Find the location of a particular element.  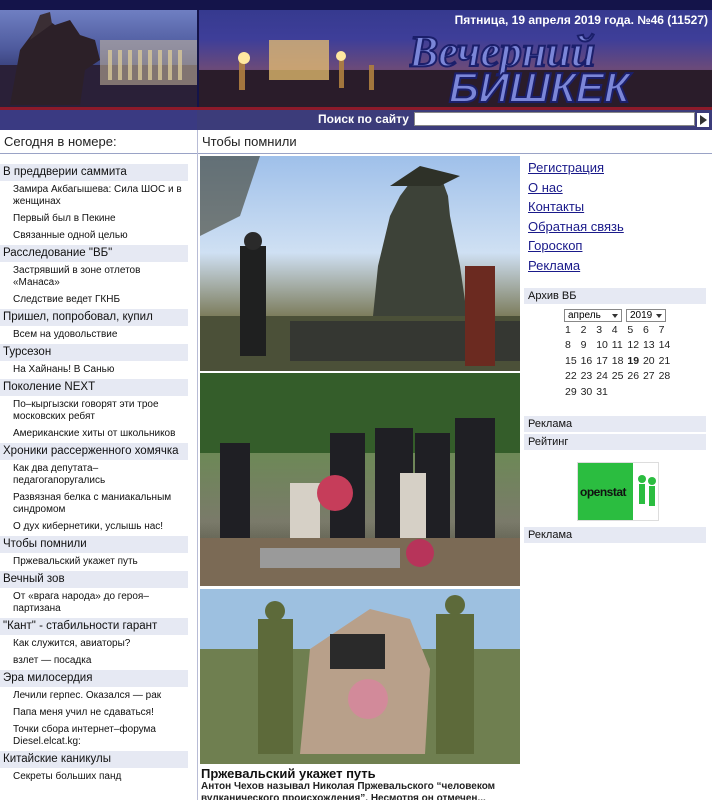

calendar-day: 29 is located at coordinates (573, 392).